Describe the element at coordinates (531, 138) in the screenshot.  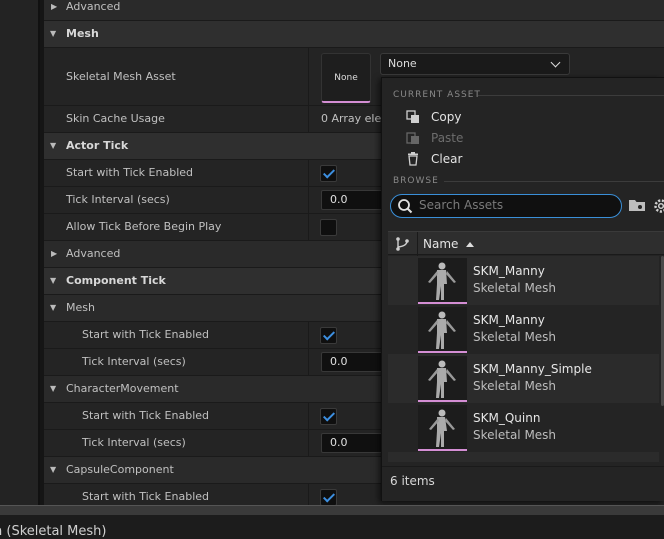
I see `paste-menu-item: Paste` at that location.